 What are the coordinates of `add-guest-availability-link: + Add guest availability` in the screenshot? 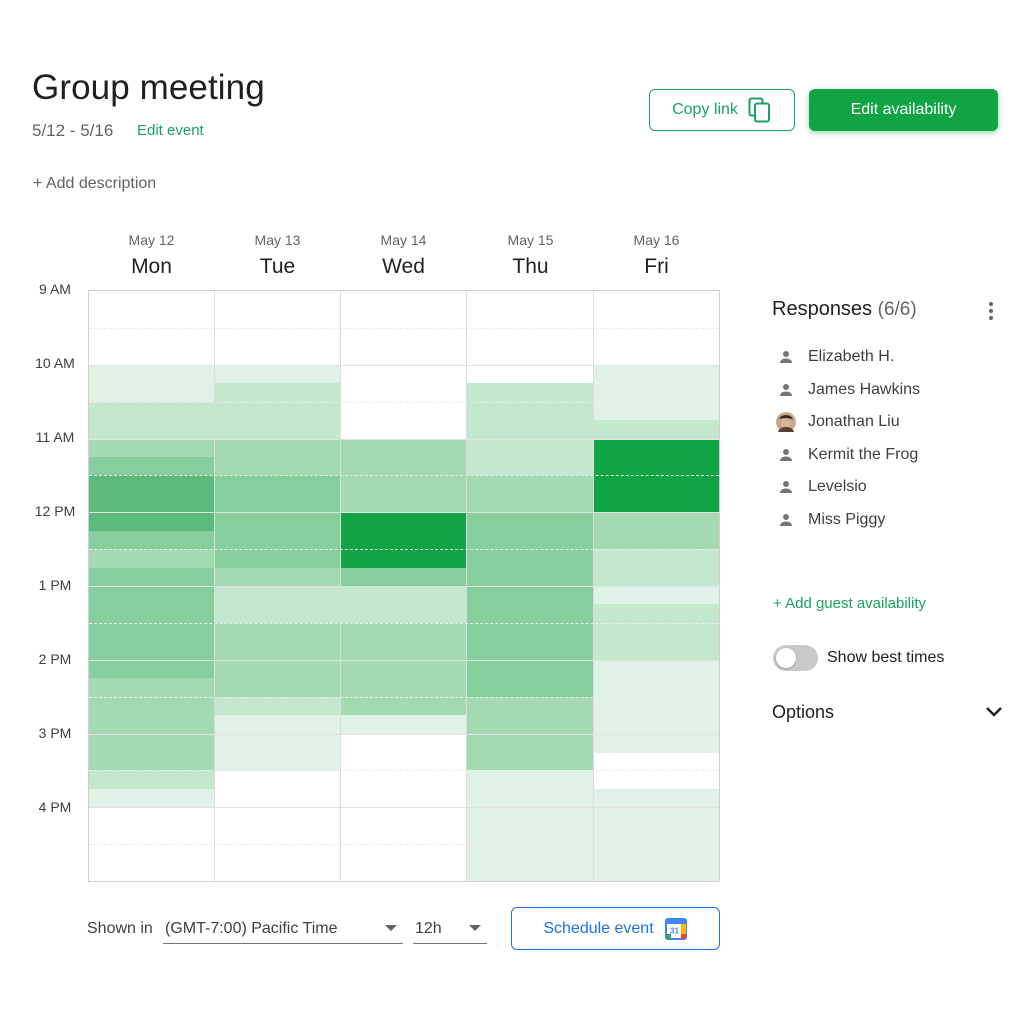 It's located at (849, 603).